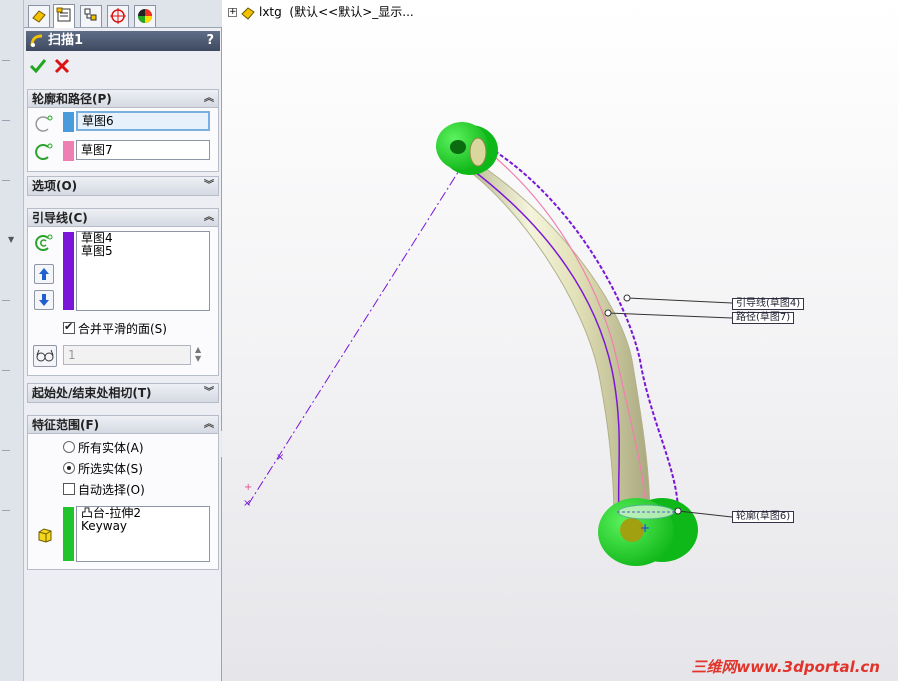  I want to click on arrow-down-icon, so click(44, 300).